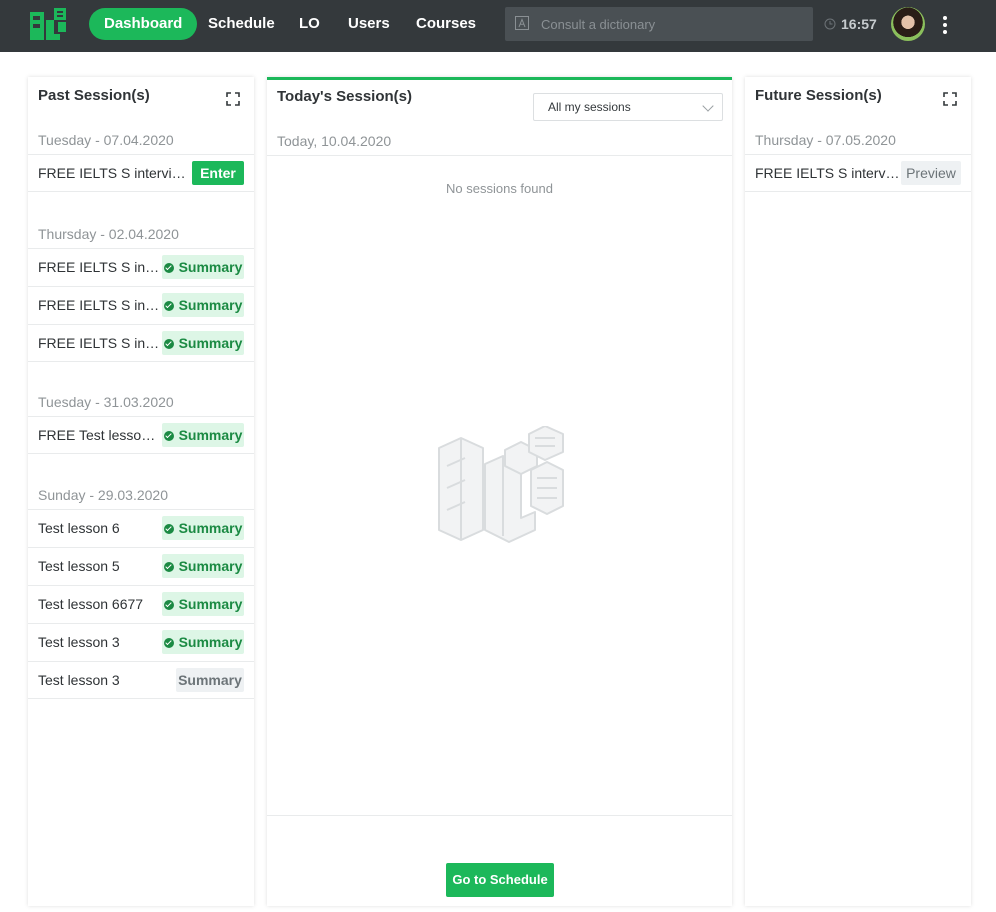 The image size is (996, 912). What do you see at coordinates (103, 495) in the screenshot?
I see `session-date: Sunday - 29.03.2020` at bounding box center [103, 495].